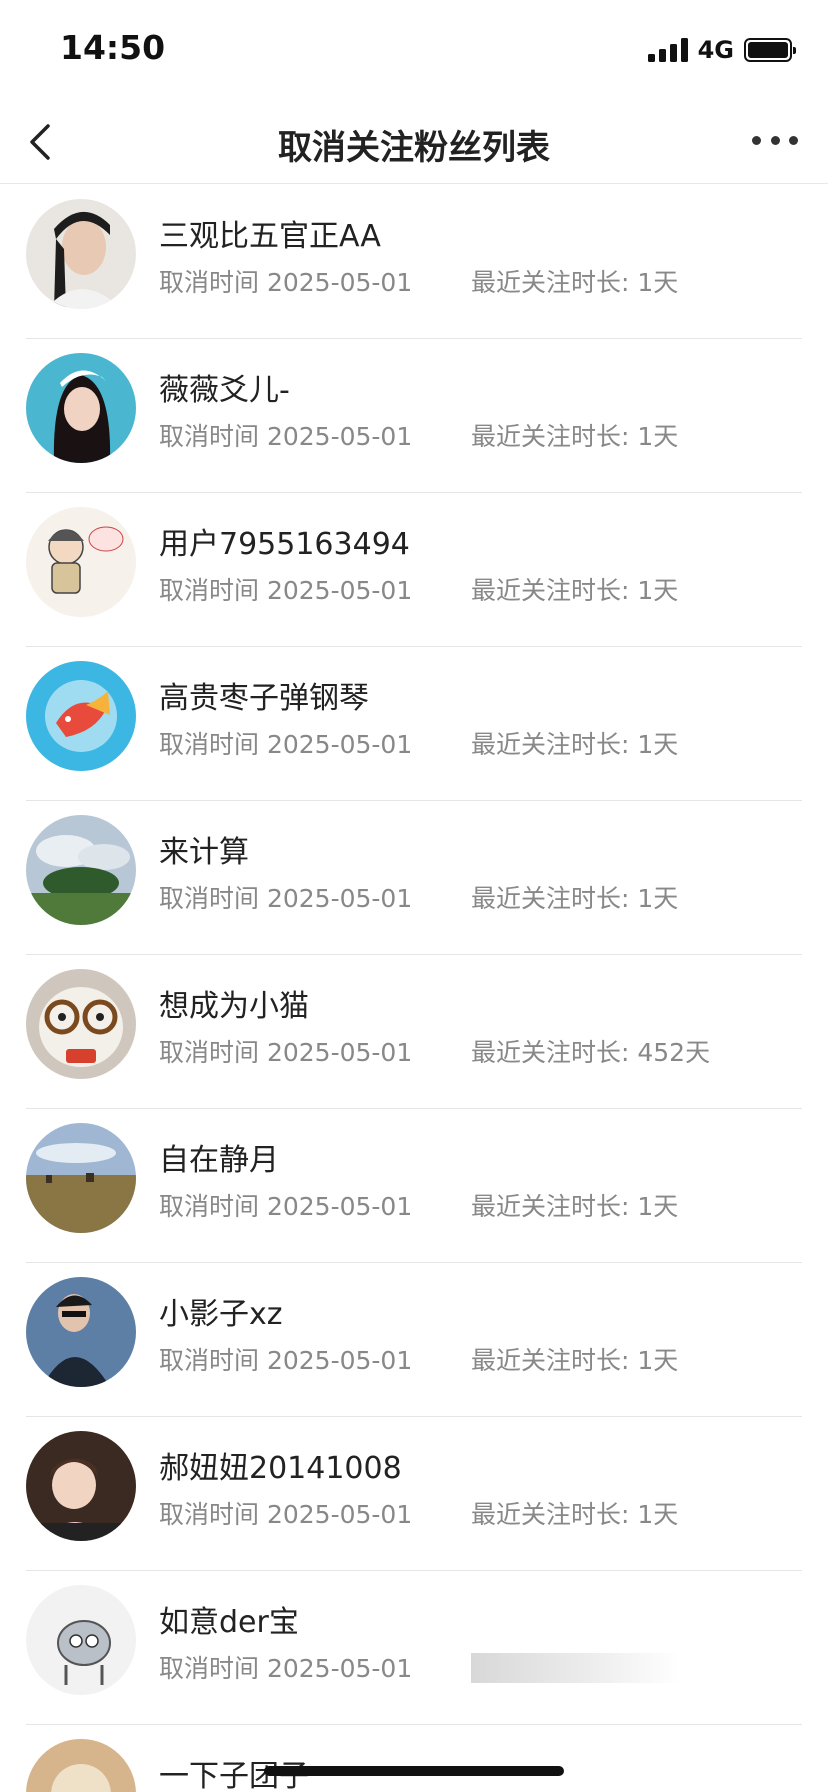 This screenshot has height=1792, width=828. What do you see at coordinates (270, 236) in the screenshot?
I see `fan-name: 三观比五官正AA` at bounding box center [270, 236].